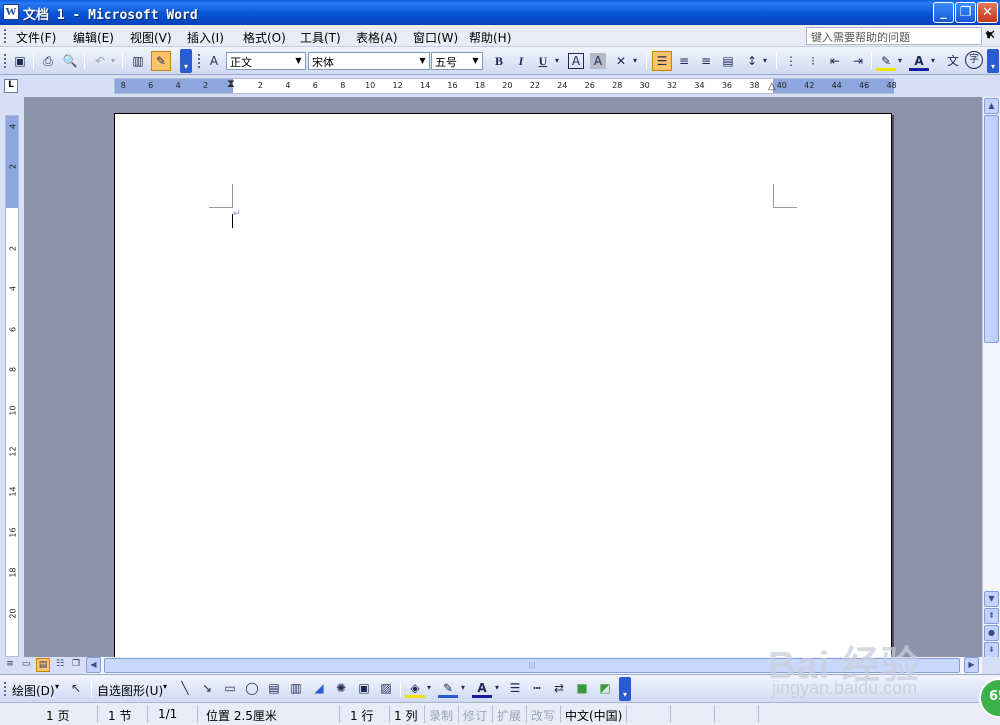 The width and height of the screenshot is (1000, 725). I want to click on menu-table: 表格(A), so click(377, 37).